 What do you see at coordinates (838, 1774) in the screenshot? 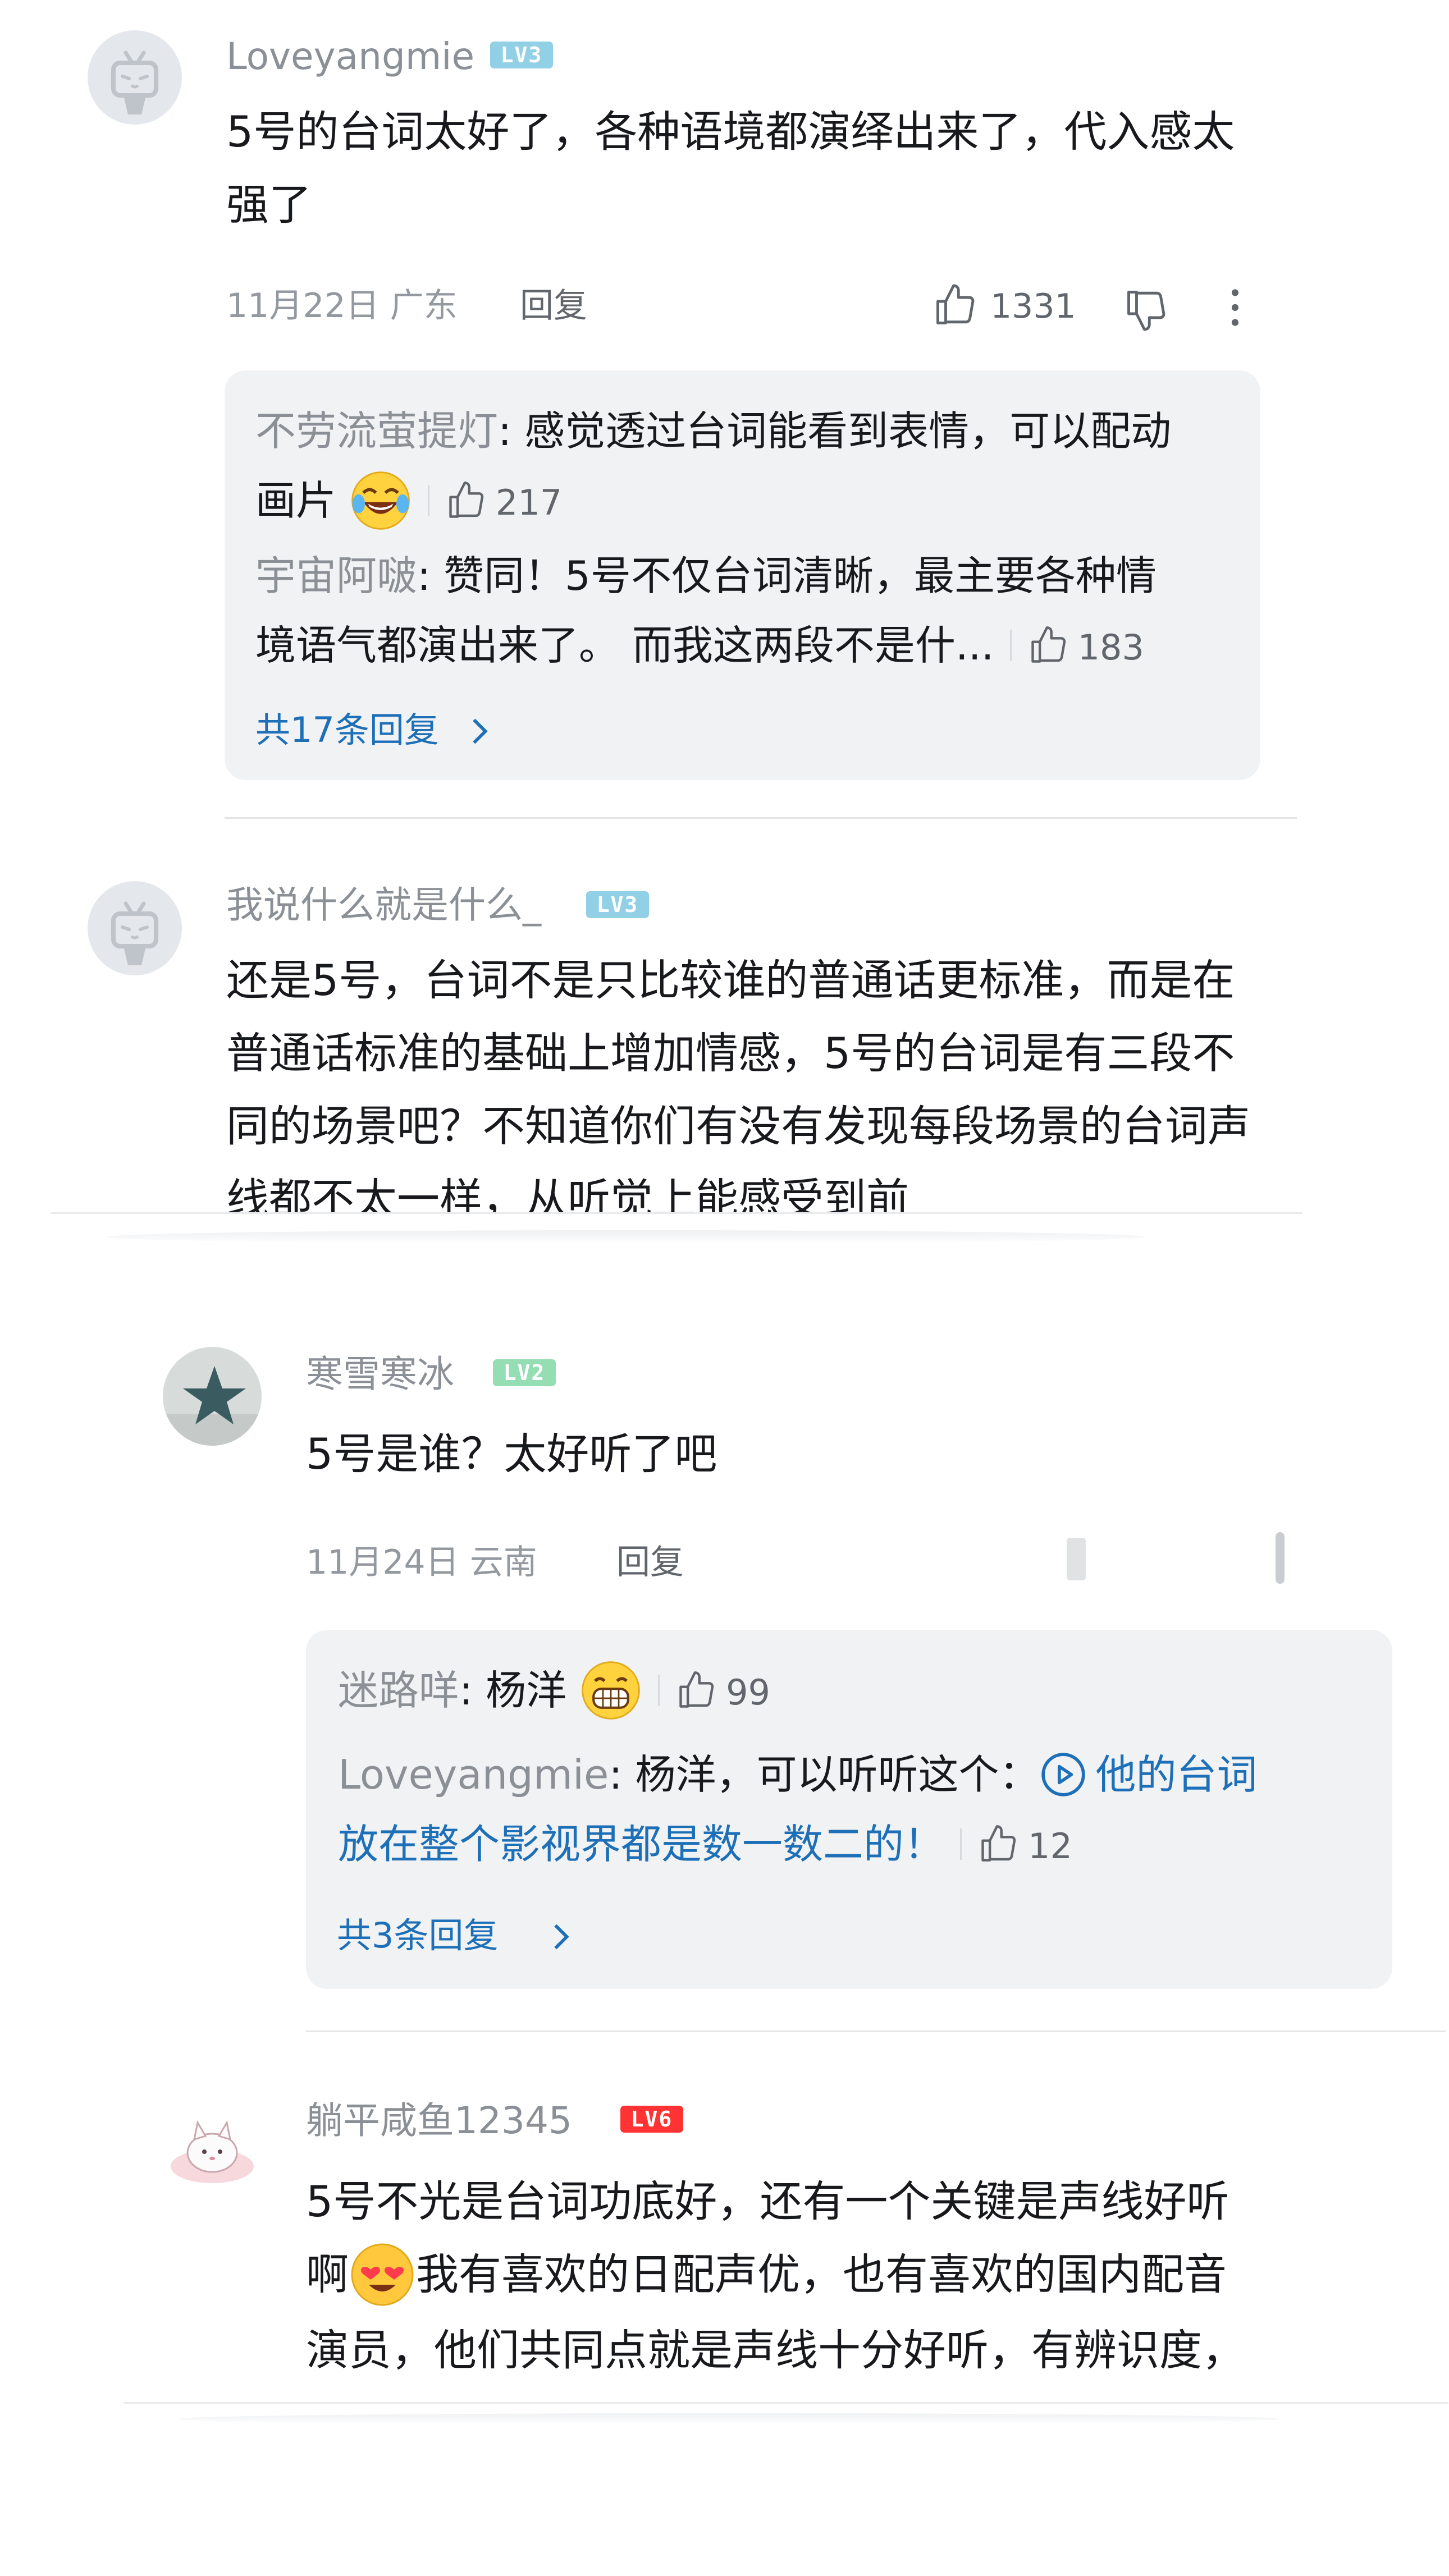
I see `sub-reply-text: 杨洋，可以听听这个：` at bounding box center [838, 1774].